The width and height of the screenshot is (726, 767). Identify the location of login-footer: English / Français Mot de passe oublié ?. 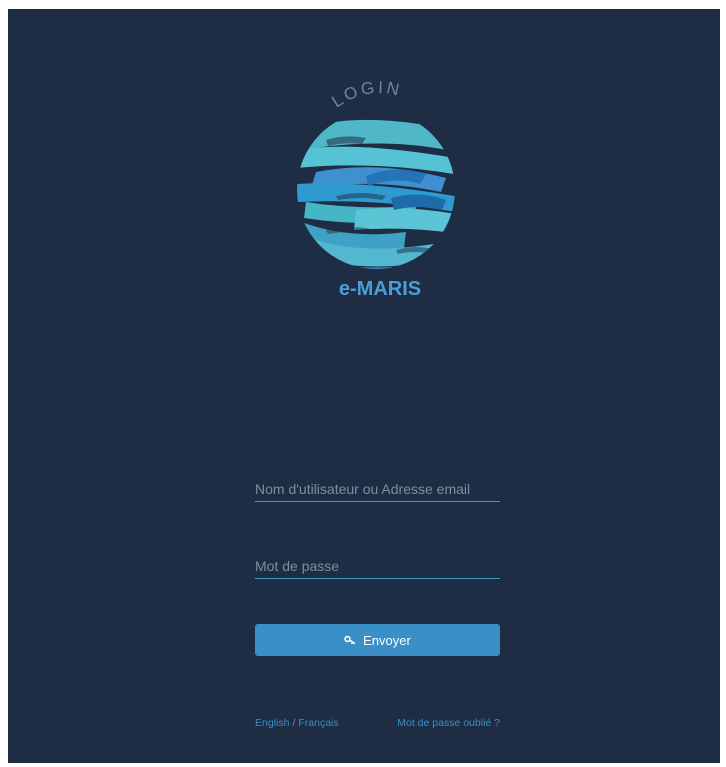
(377, 723).